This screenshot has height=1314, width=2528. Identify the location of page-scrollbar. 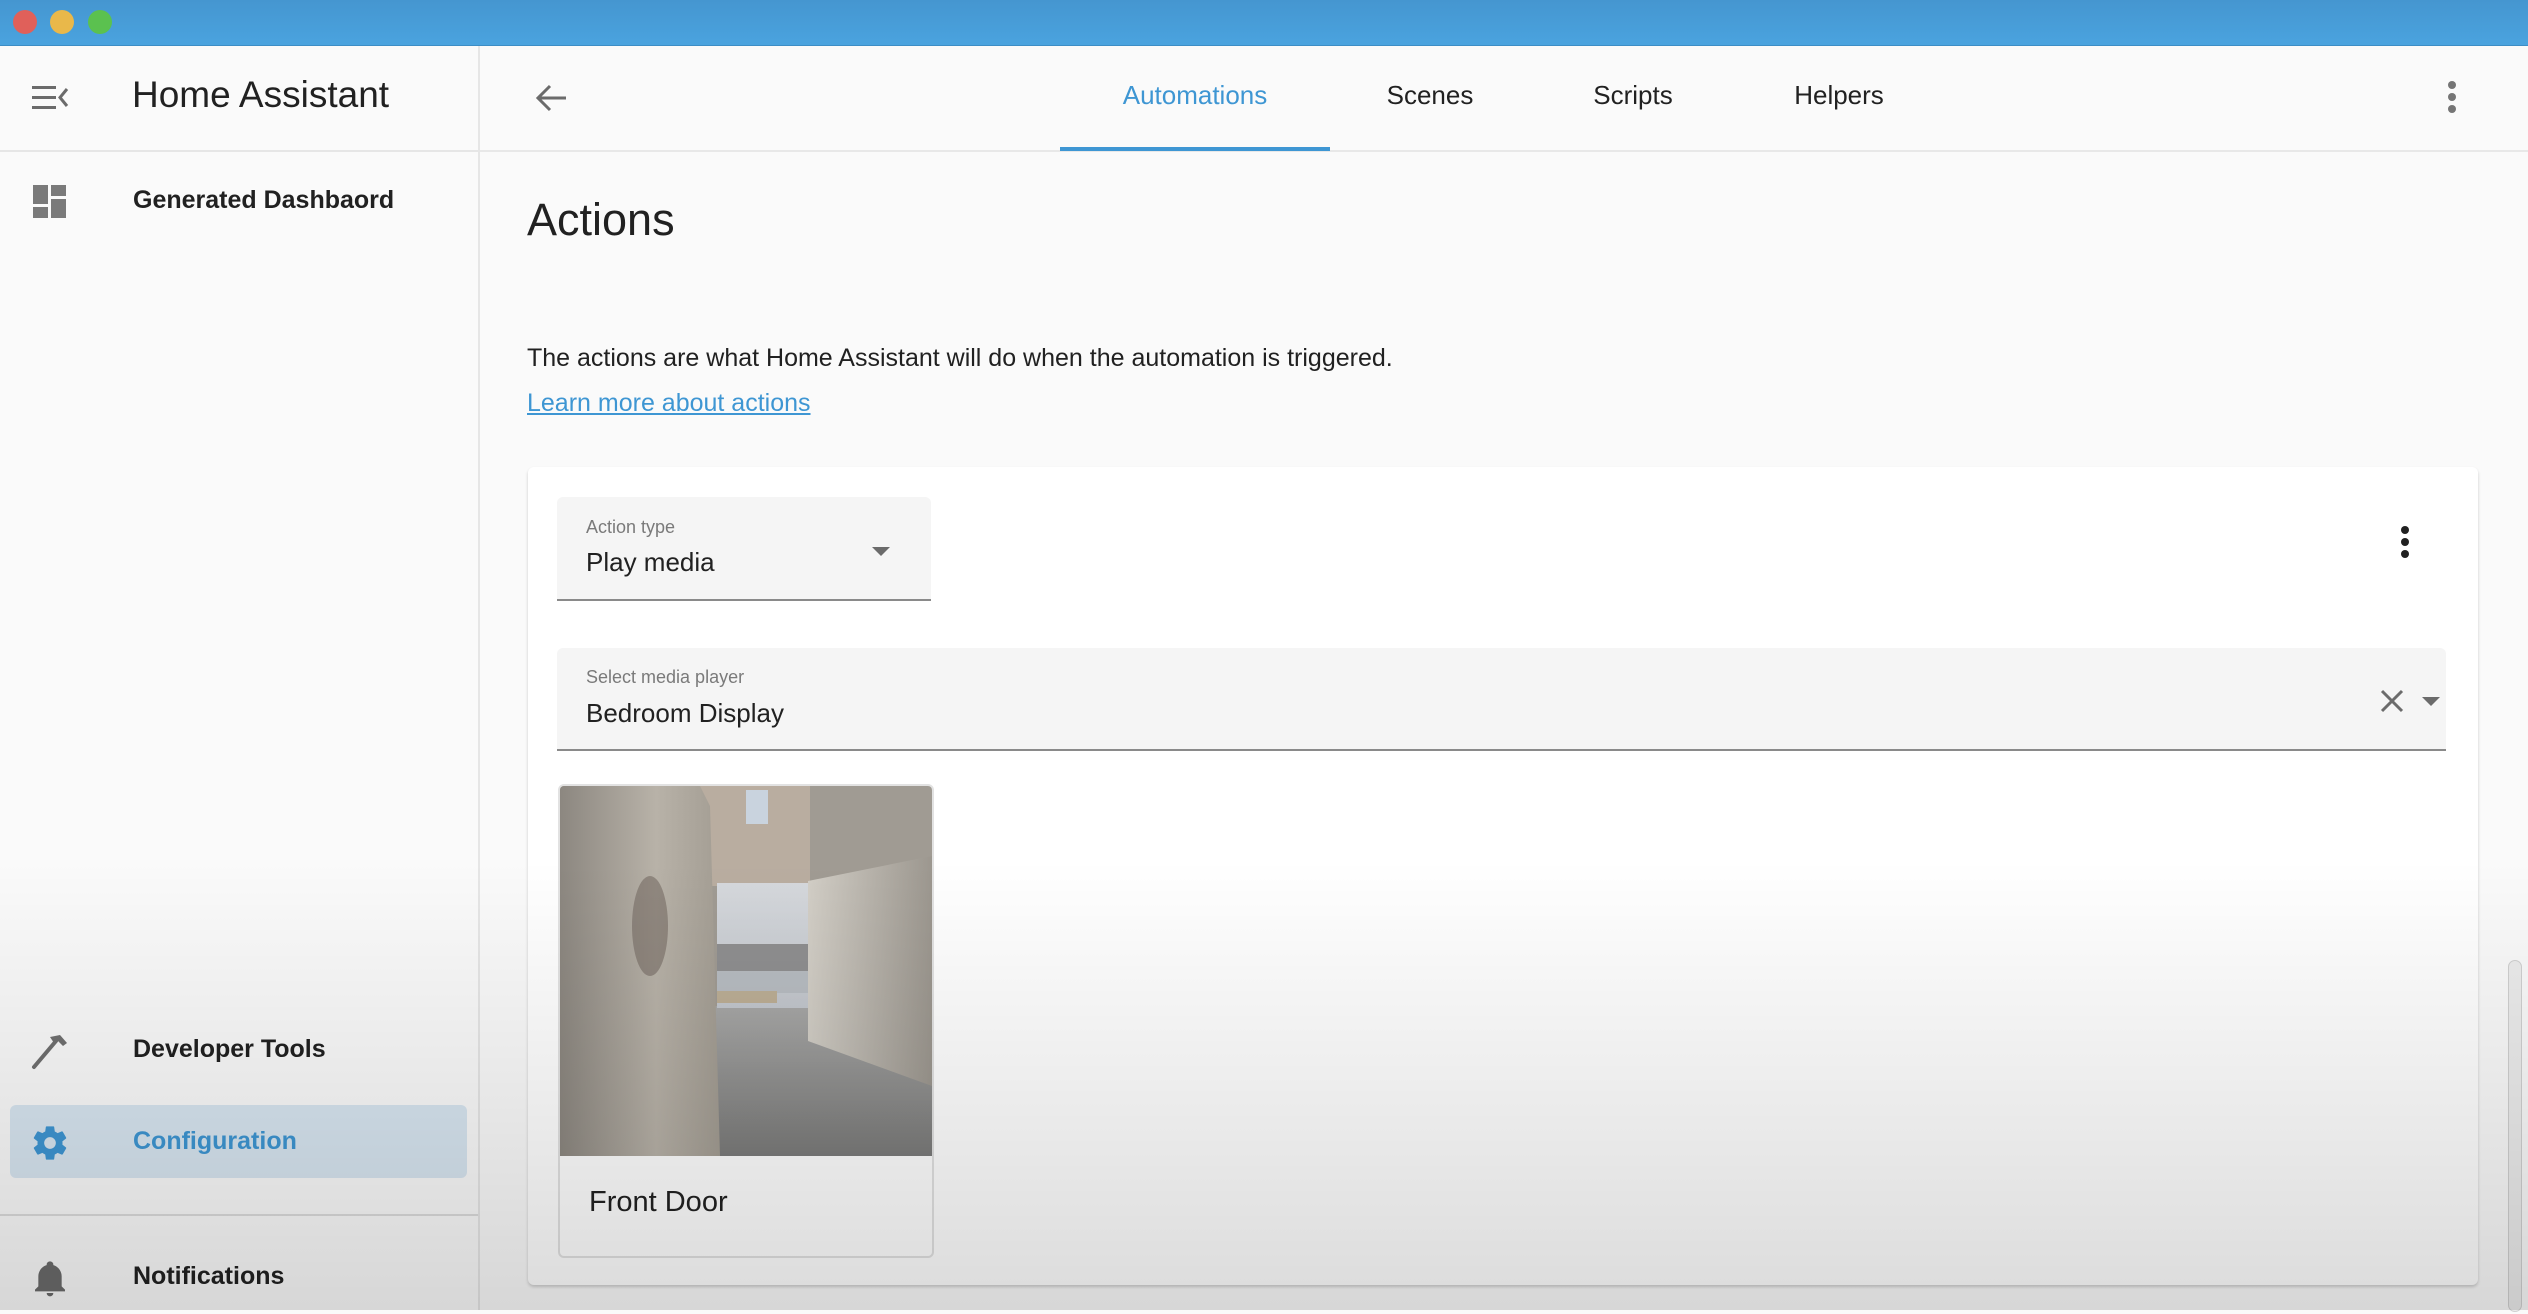
(2515, 1136).